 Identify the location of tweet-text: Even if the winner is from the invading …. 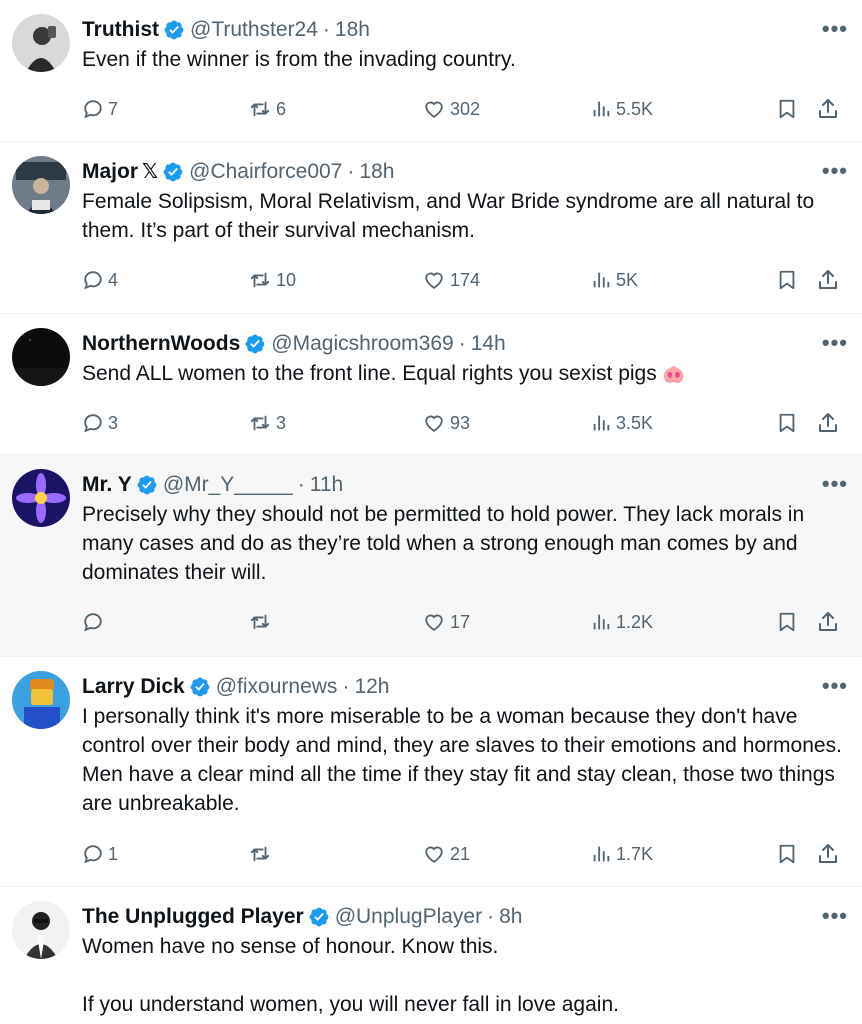
(299, 59).